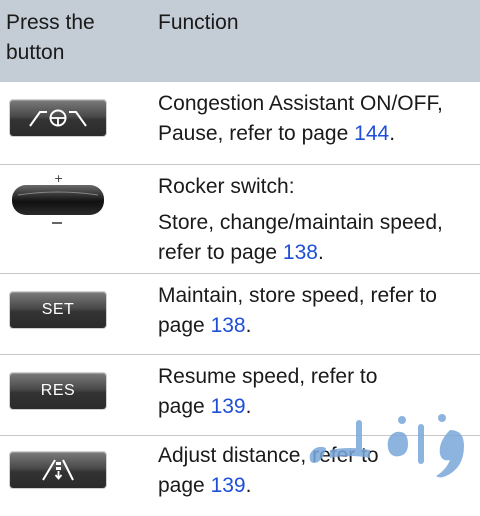 Image resolution: width=480 pixels, height=516 pixels. I want to click on congestion-assistant-icon, so click(58, 118).